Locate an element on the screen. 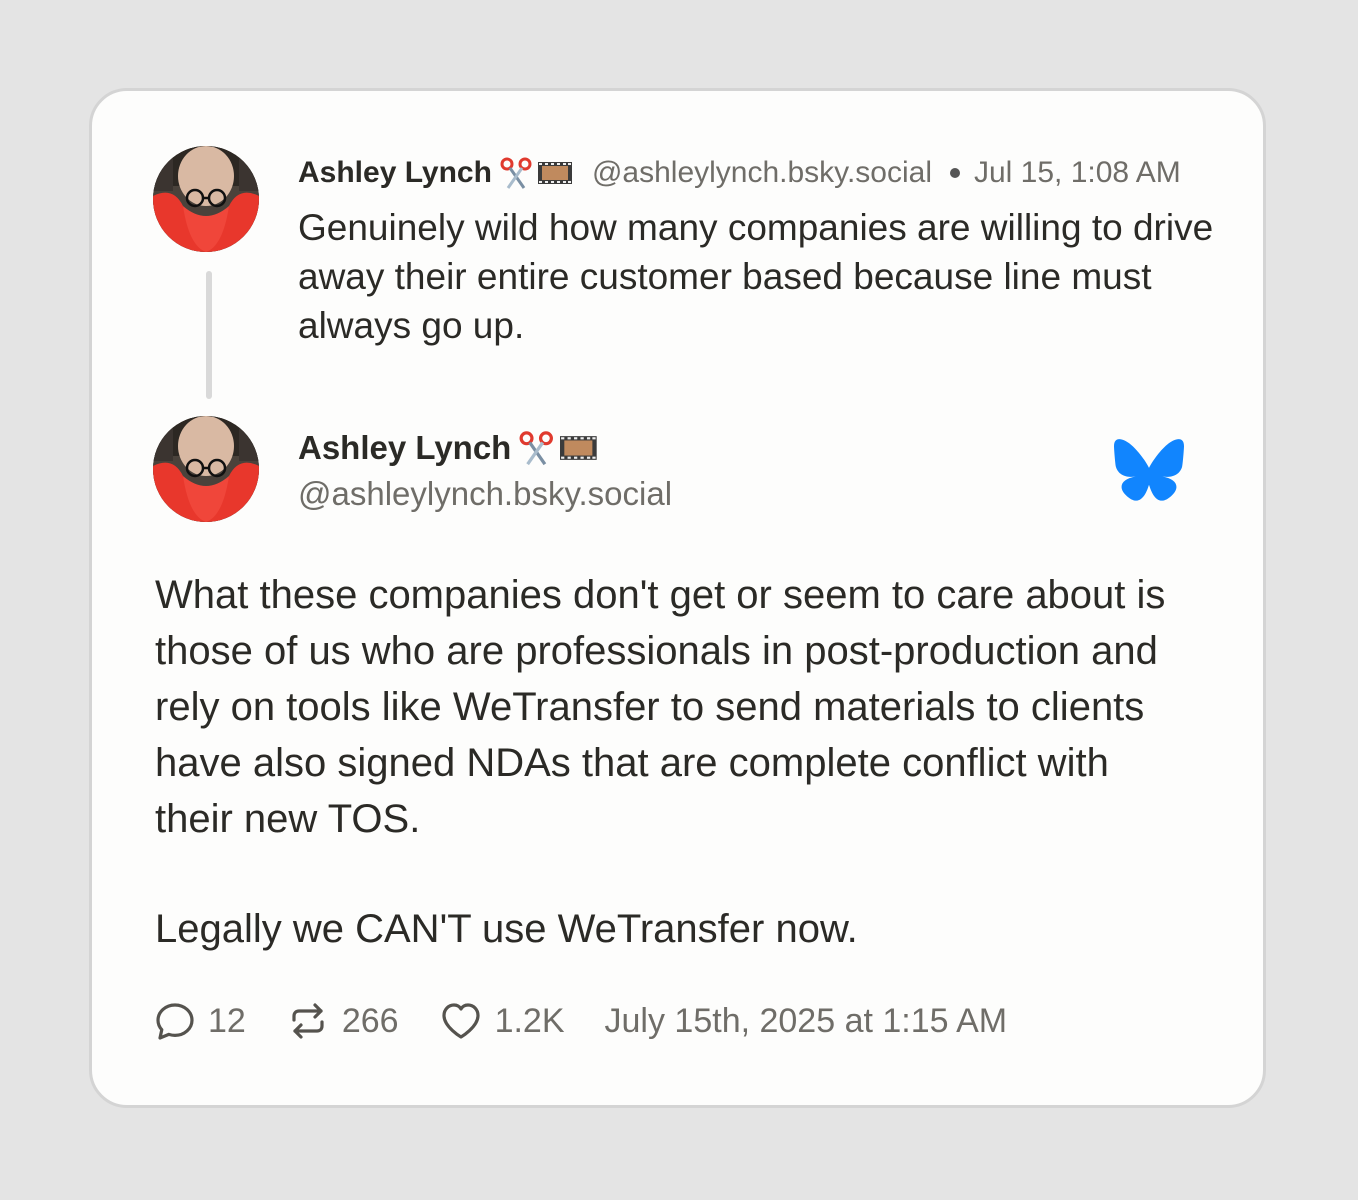 This screenshot has height=1200, width=1358. main-author-handle: @ashleylynch.bsky.social is located at coordinates (485, 494).